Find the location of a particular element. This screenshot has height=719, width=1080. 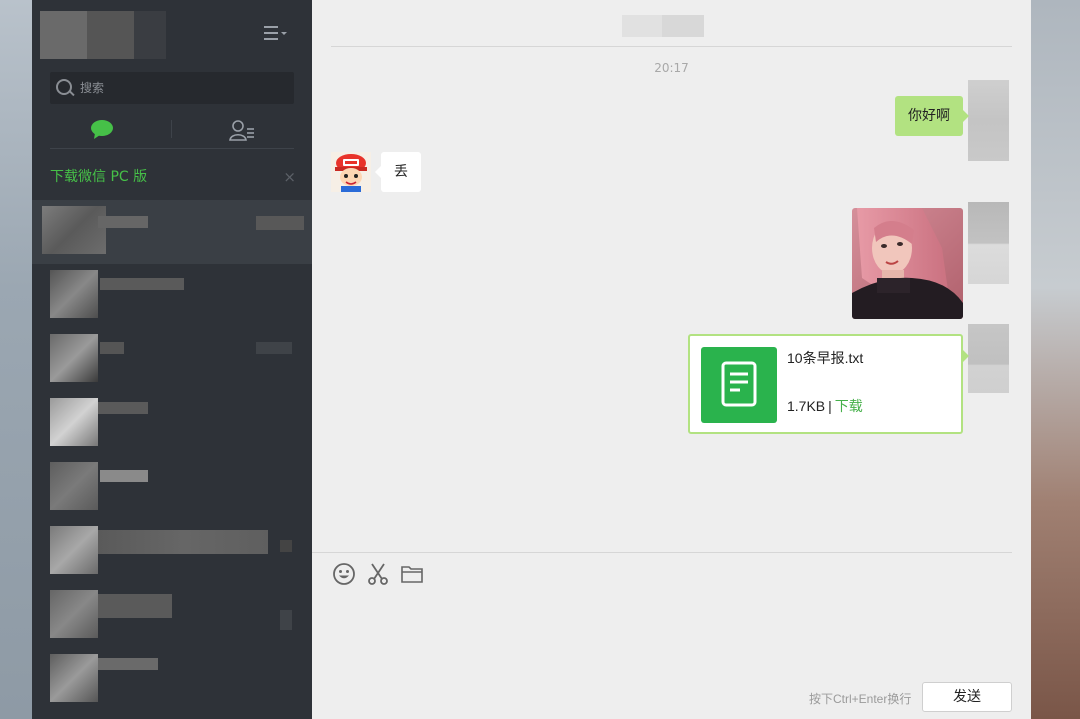

desktop-background-right is located at coordinates (1055, 359).